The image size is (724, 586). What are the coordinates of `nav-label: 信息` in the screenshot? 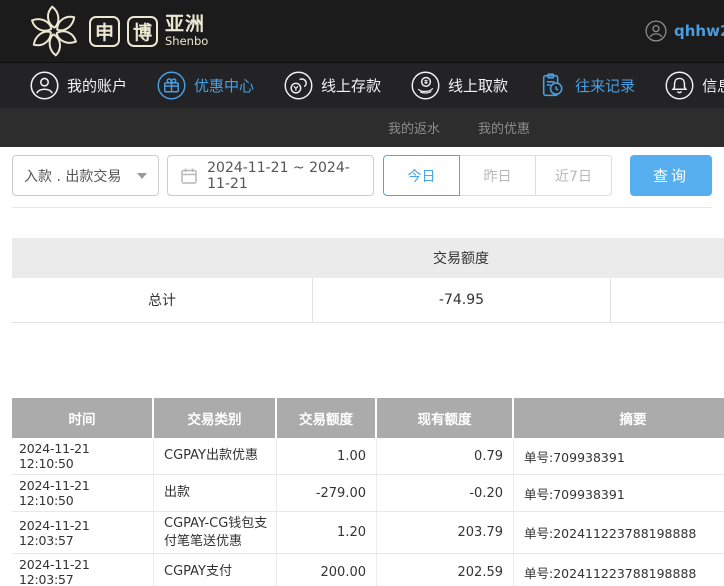 It's located at (713, 86).